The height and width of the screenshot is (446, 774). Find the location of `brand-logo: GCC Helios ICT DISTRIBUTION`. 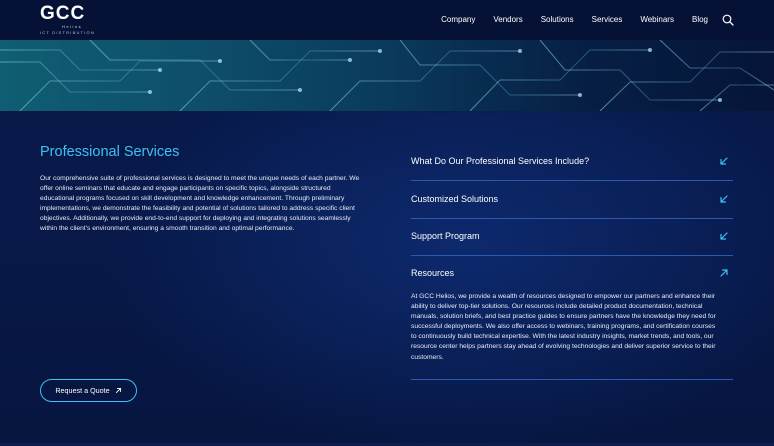

brand-logo: GCC Helios ICT DISTRIBUTION is located at coordinates (72, 20).